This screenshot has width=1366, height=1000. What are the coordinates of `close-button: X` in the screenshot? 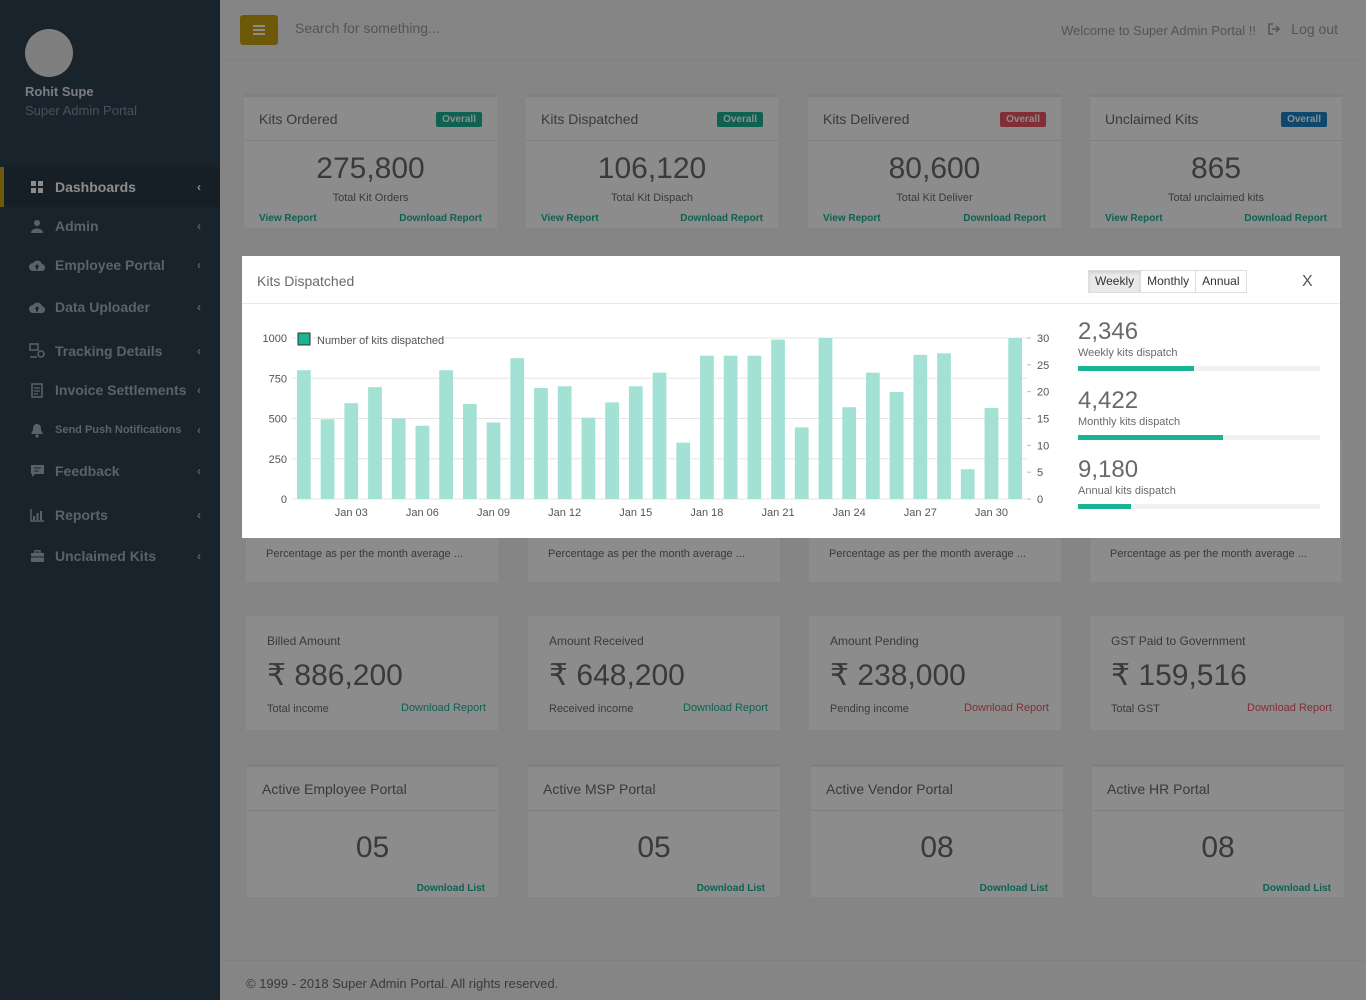 It's located at (1307, 282).